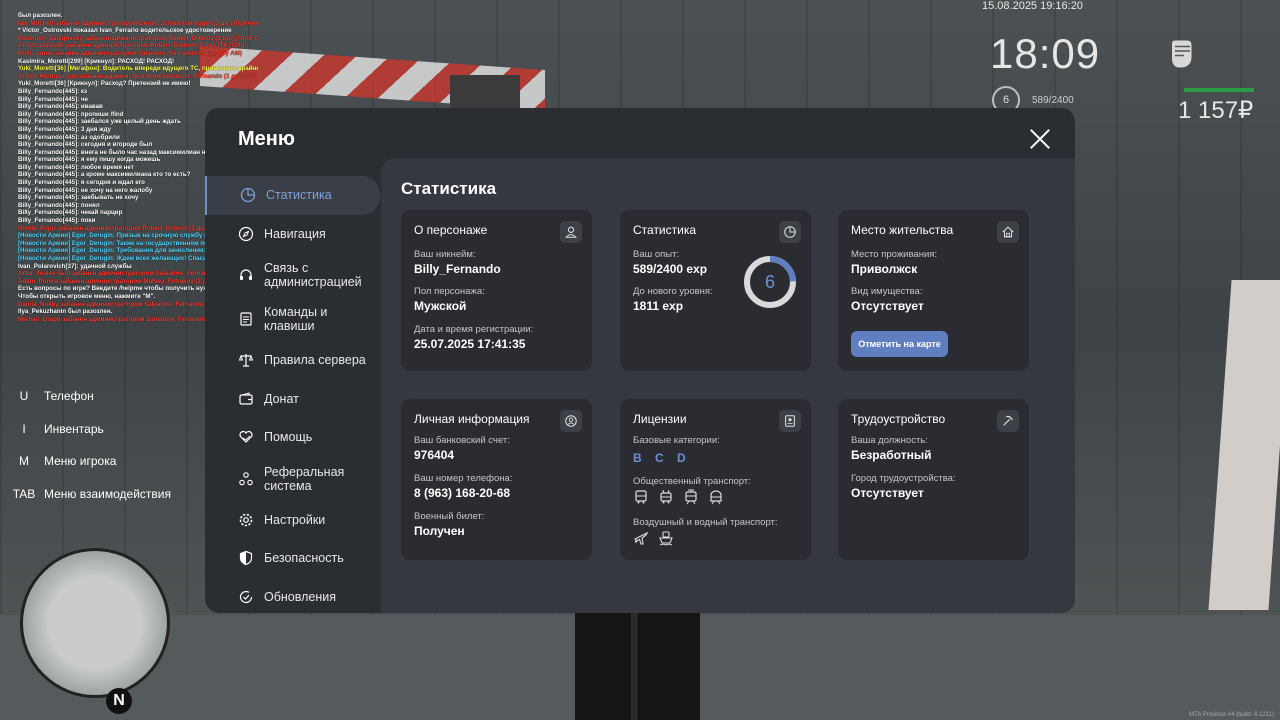 The height and width of the screenshot is (720, 1280). I want to click on position-label: Ваша должность:, so click(889, 440).